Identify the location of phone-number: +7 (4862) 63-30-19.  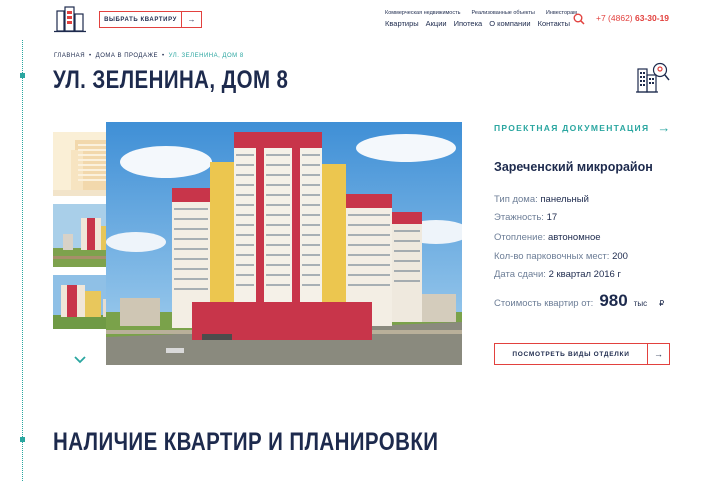
(632, 18).